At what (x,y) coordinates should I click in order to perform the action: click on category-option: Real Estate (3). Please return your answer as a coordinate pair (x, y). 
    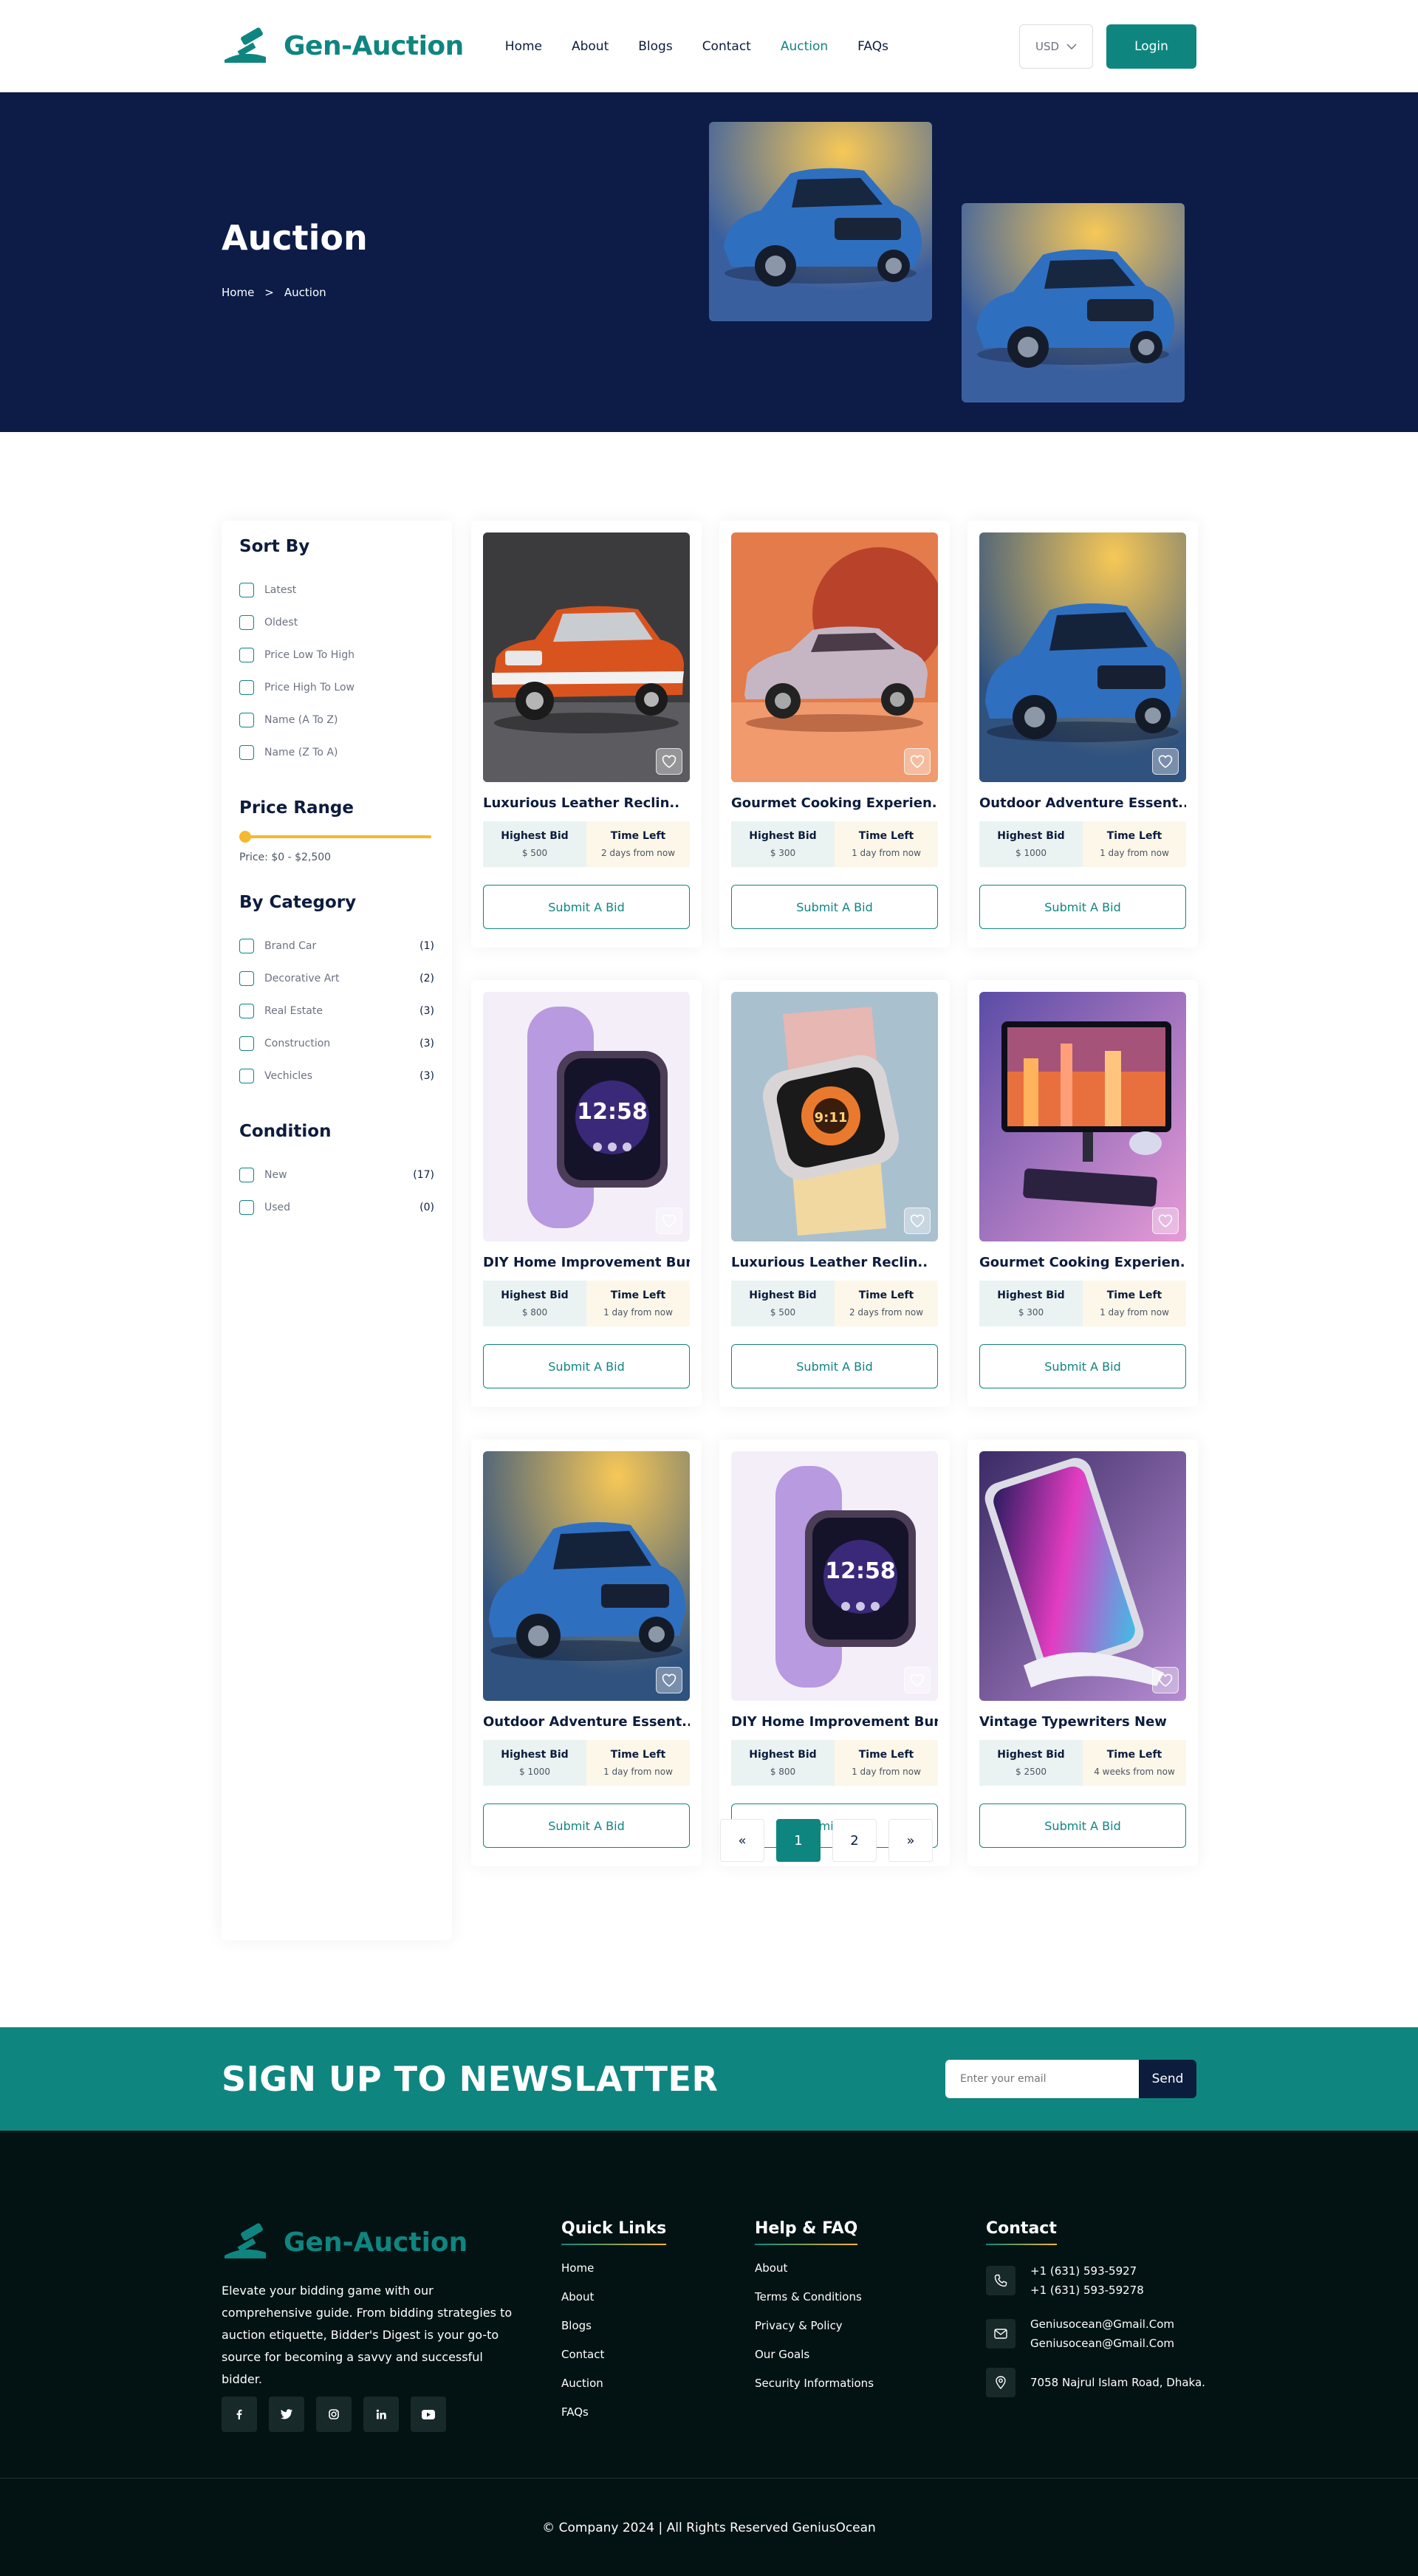
    Looking at the image, I should click on (336, 1011).